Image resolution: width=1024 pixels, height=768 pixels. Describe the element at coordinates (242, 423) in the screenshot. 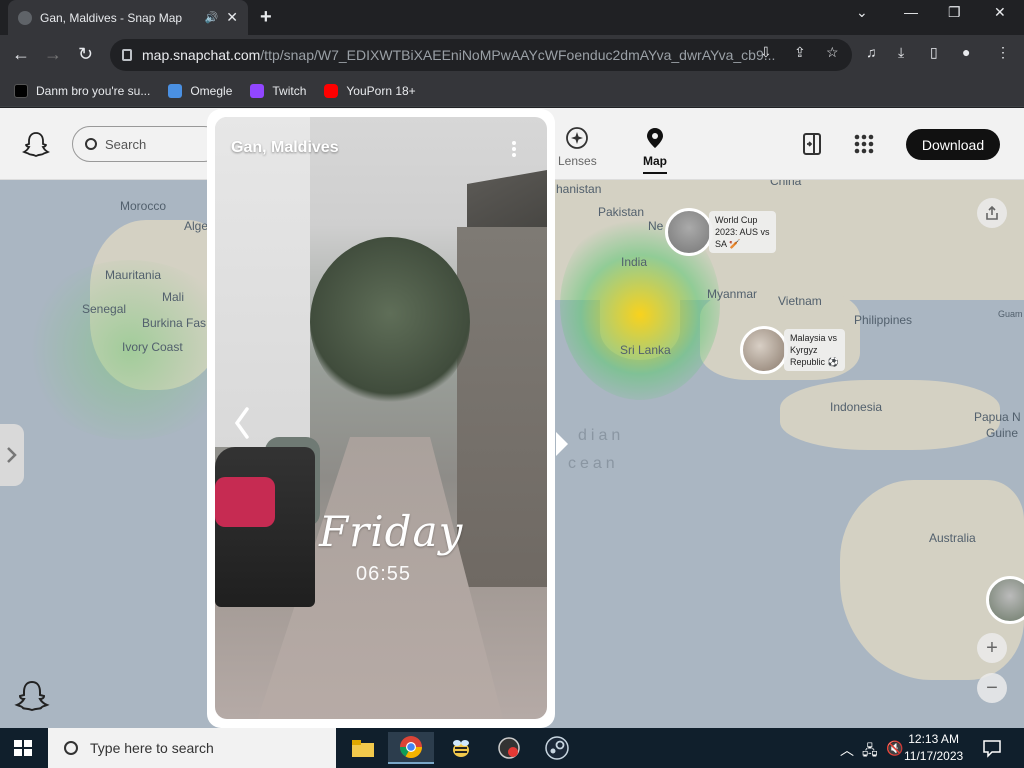

I see `previous-story-button` at that location.